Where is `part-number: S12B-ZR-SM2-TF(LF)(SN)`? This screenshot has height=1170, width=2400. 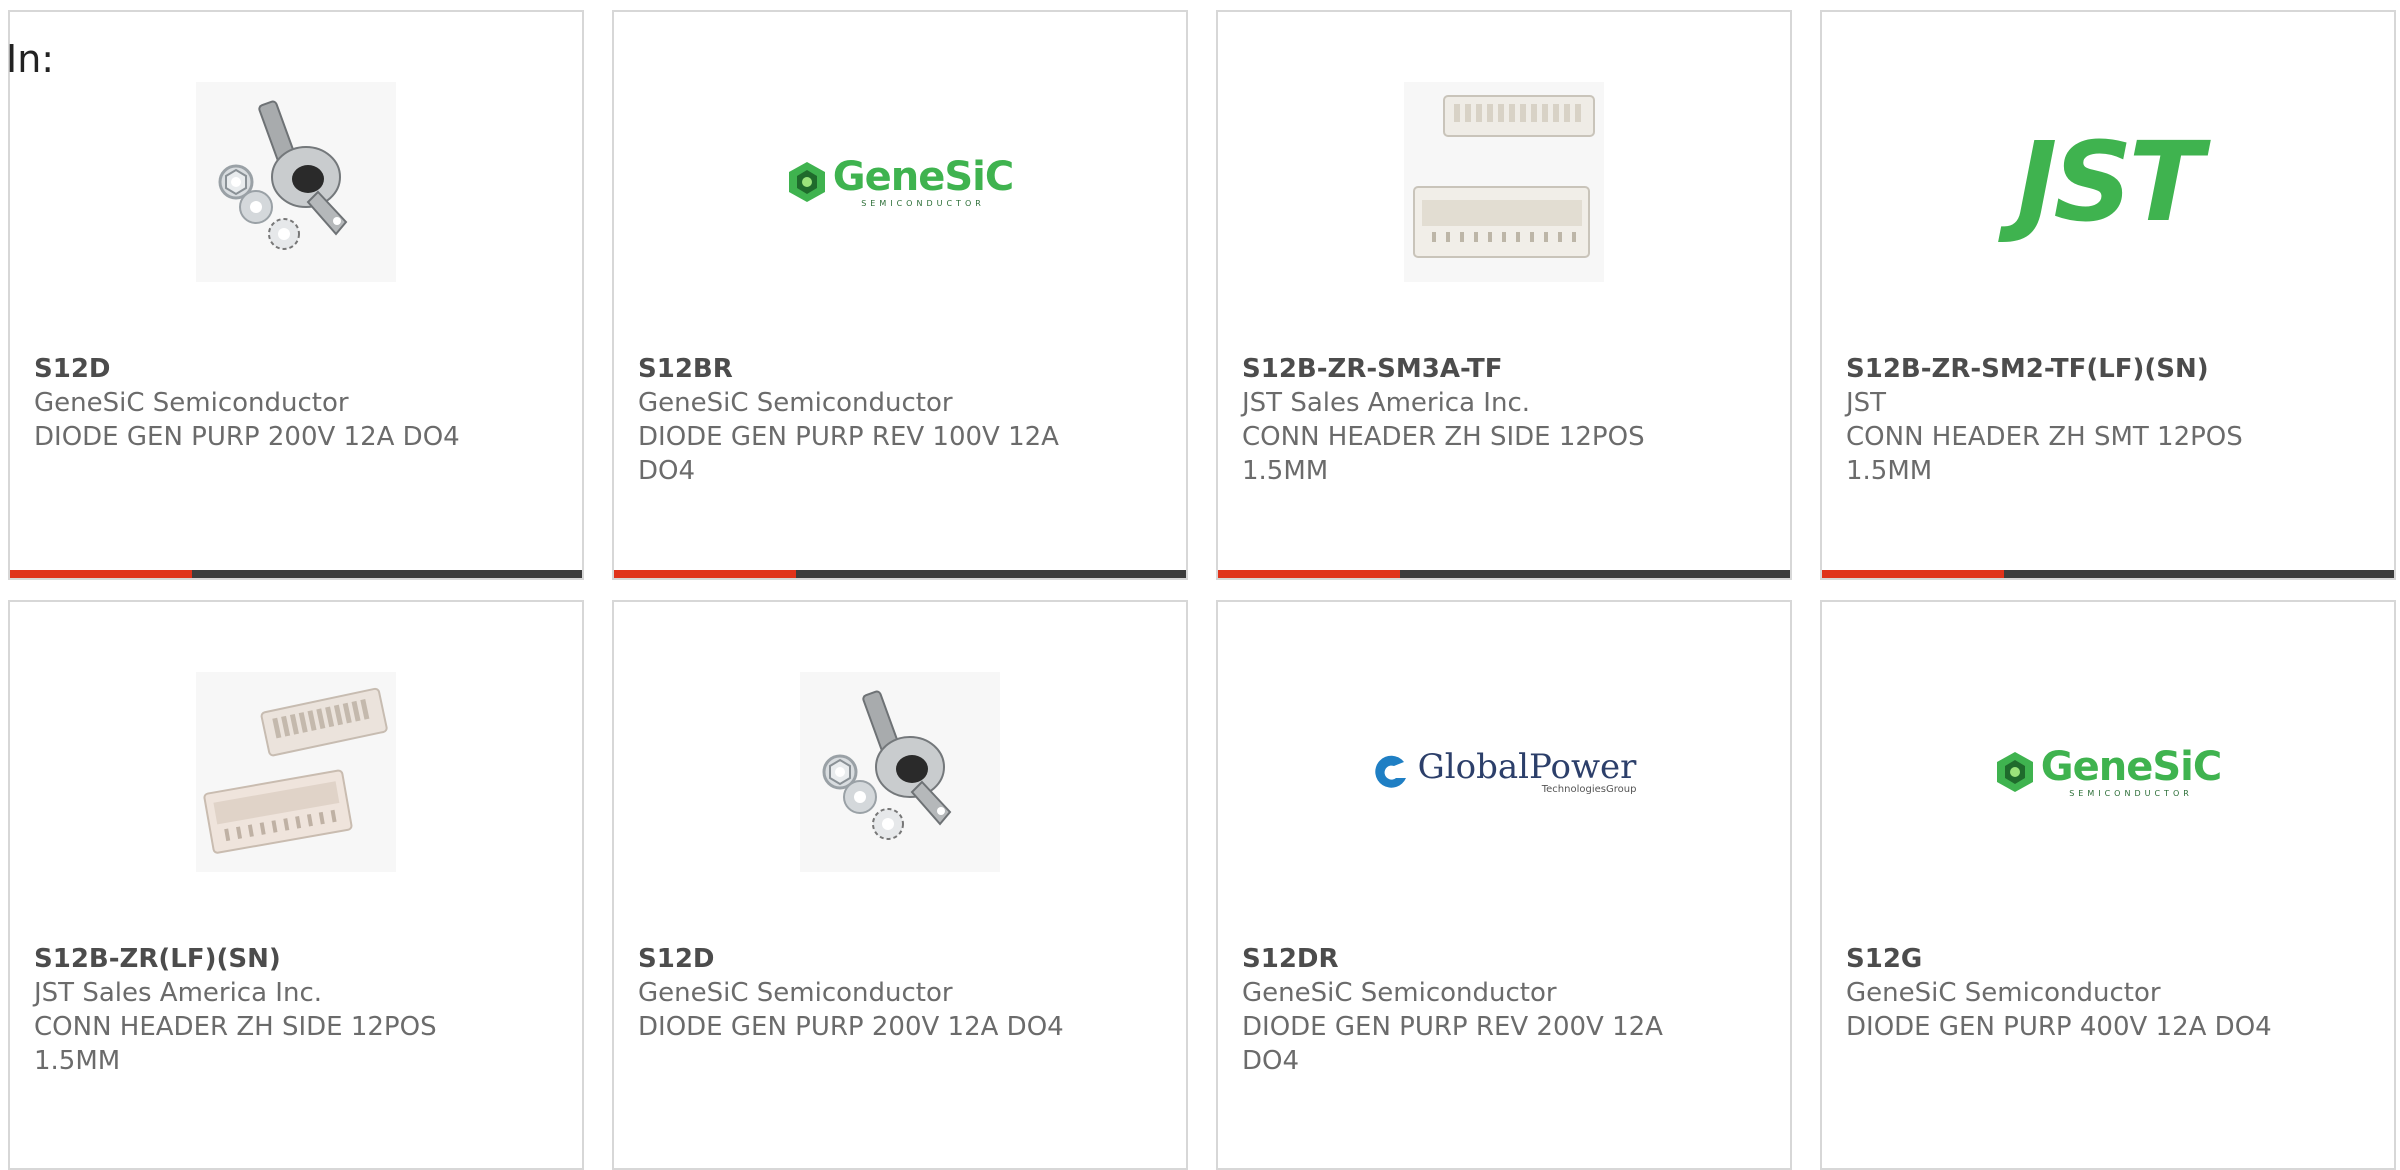
part-number: S12B-ZR-SM2-TF(LF)(SN) is located at coordinates (2060, 369).